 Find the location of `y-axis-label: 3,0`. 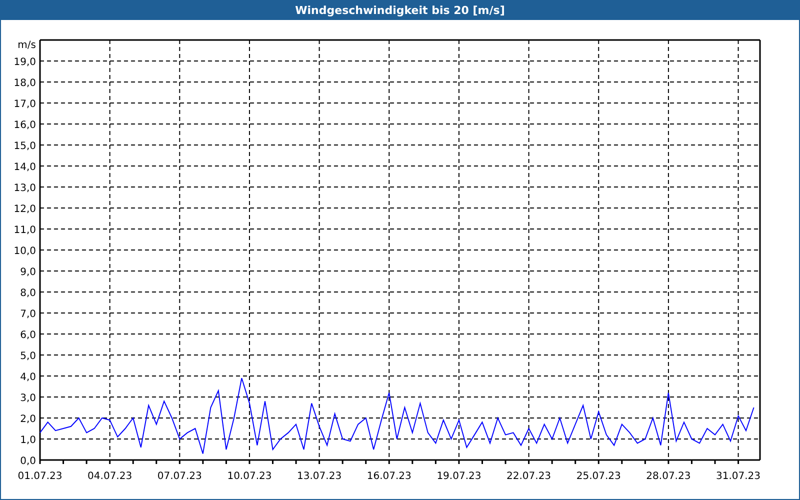

y-axis-label: 3,0 is located at coordinates (28, 398).